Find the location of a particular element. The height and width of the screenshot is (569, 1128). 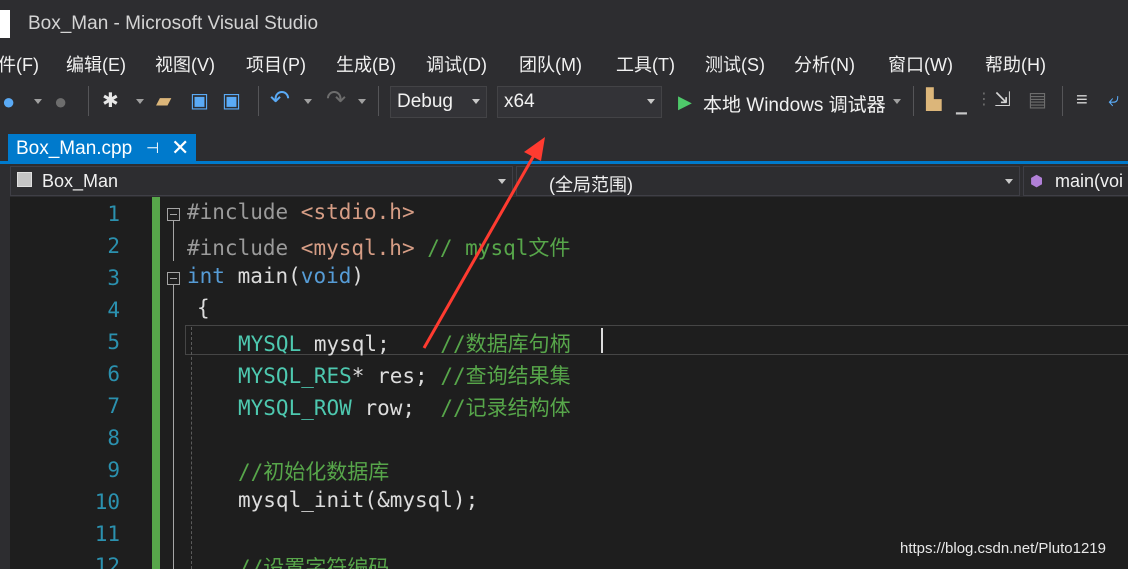

watermark: https://blog.csdn.net/Pluto1219 is located at coordinates (1003, 548).